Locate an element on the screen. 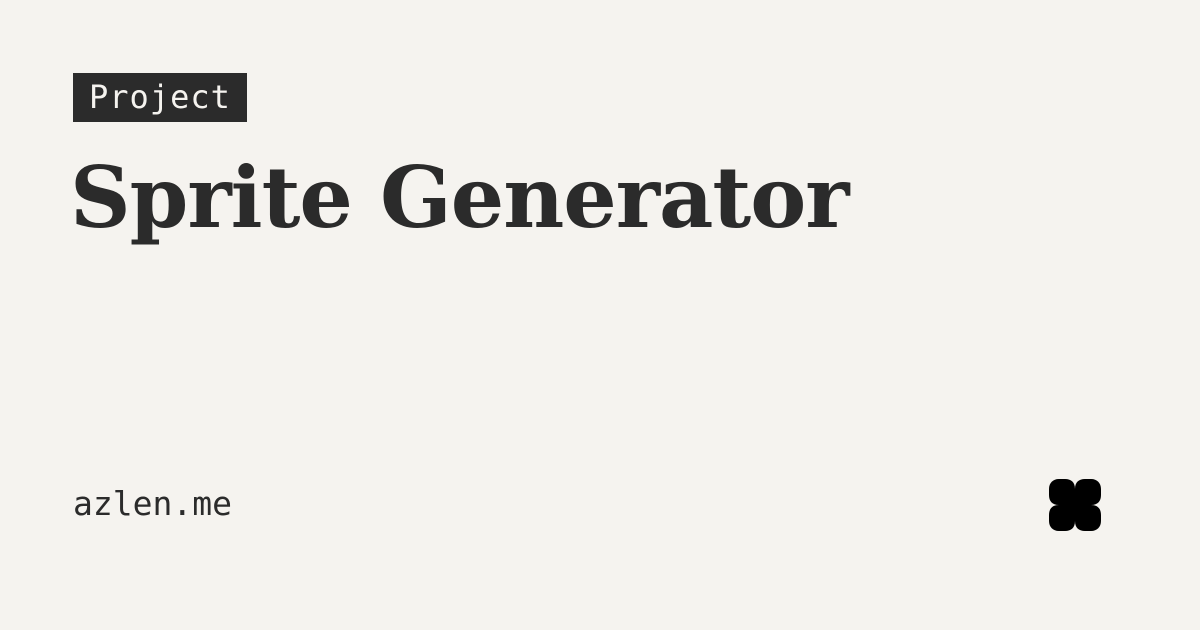 This screenshot has height=630, width=1200. category-tag: Project is located at coordinates (160, 97).